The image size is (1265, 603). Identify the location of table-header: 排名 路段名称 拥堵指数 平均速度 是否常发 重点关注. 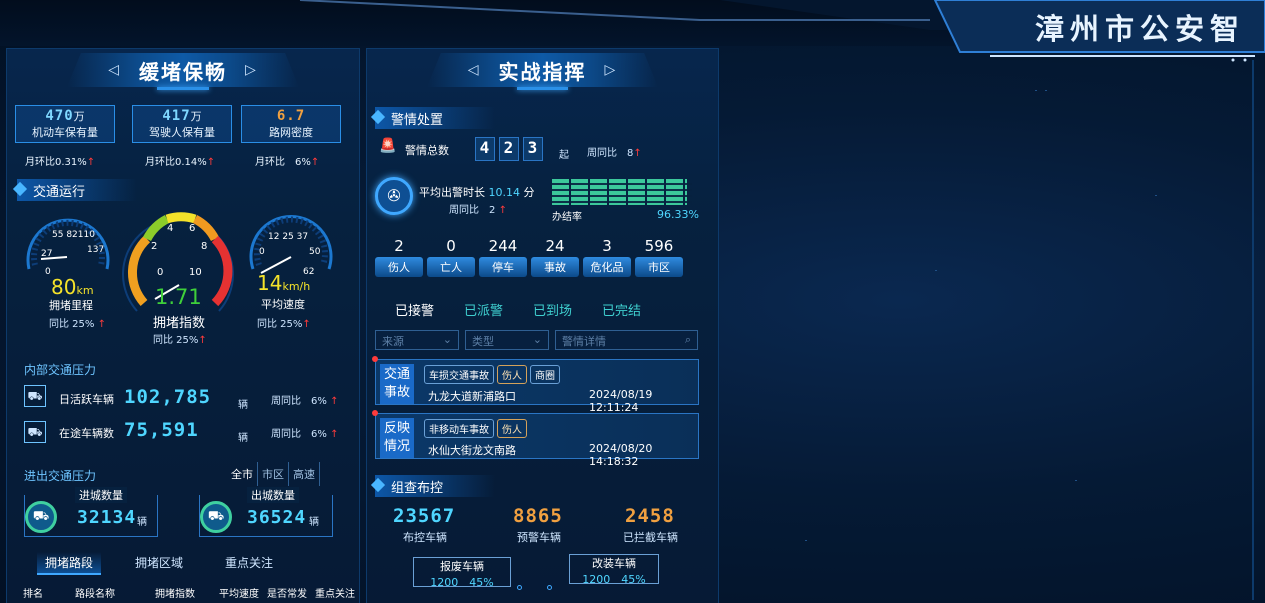
(189, 594).